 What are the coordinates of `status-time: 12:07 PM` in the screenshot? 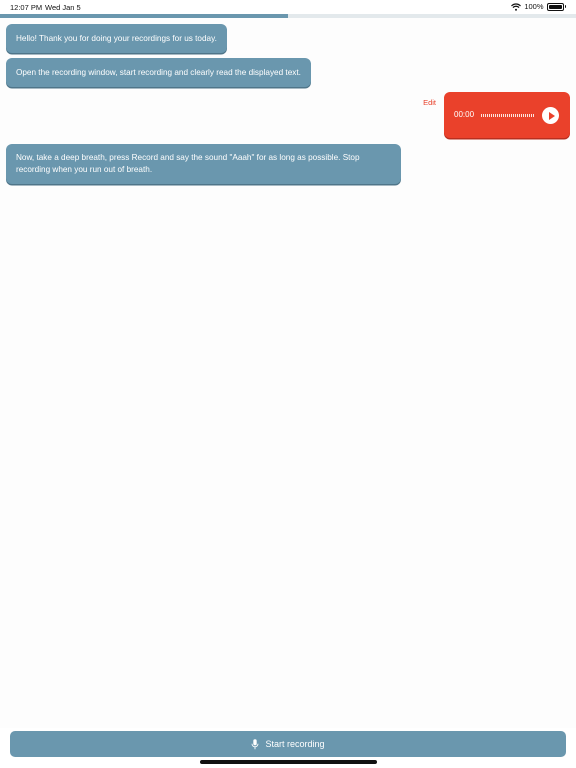 It's located at (26, 7).